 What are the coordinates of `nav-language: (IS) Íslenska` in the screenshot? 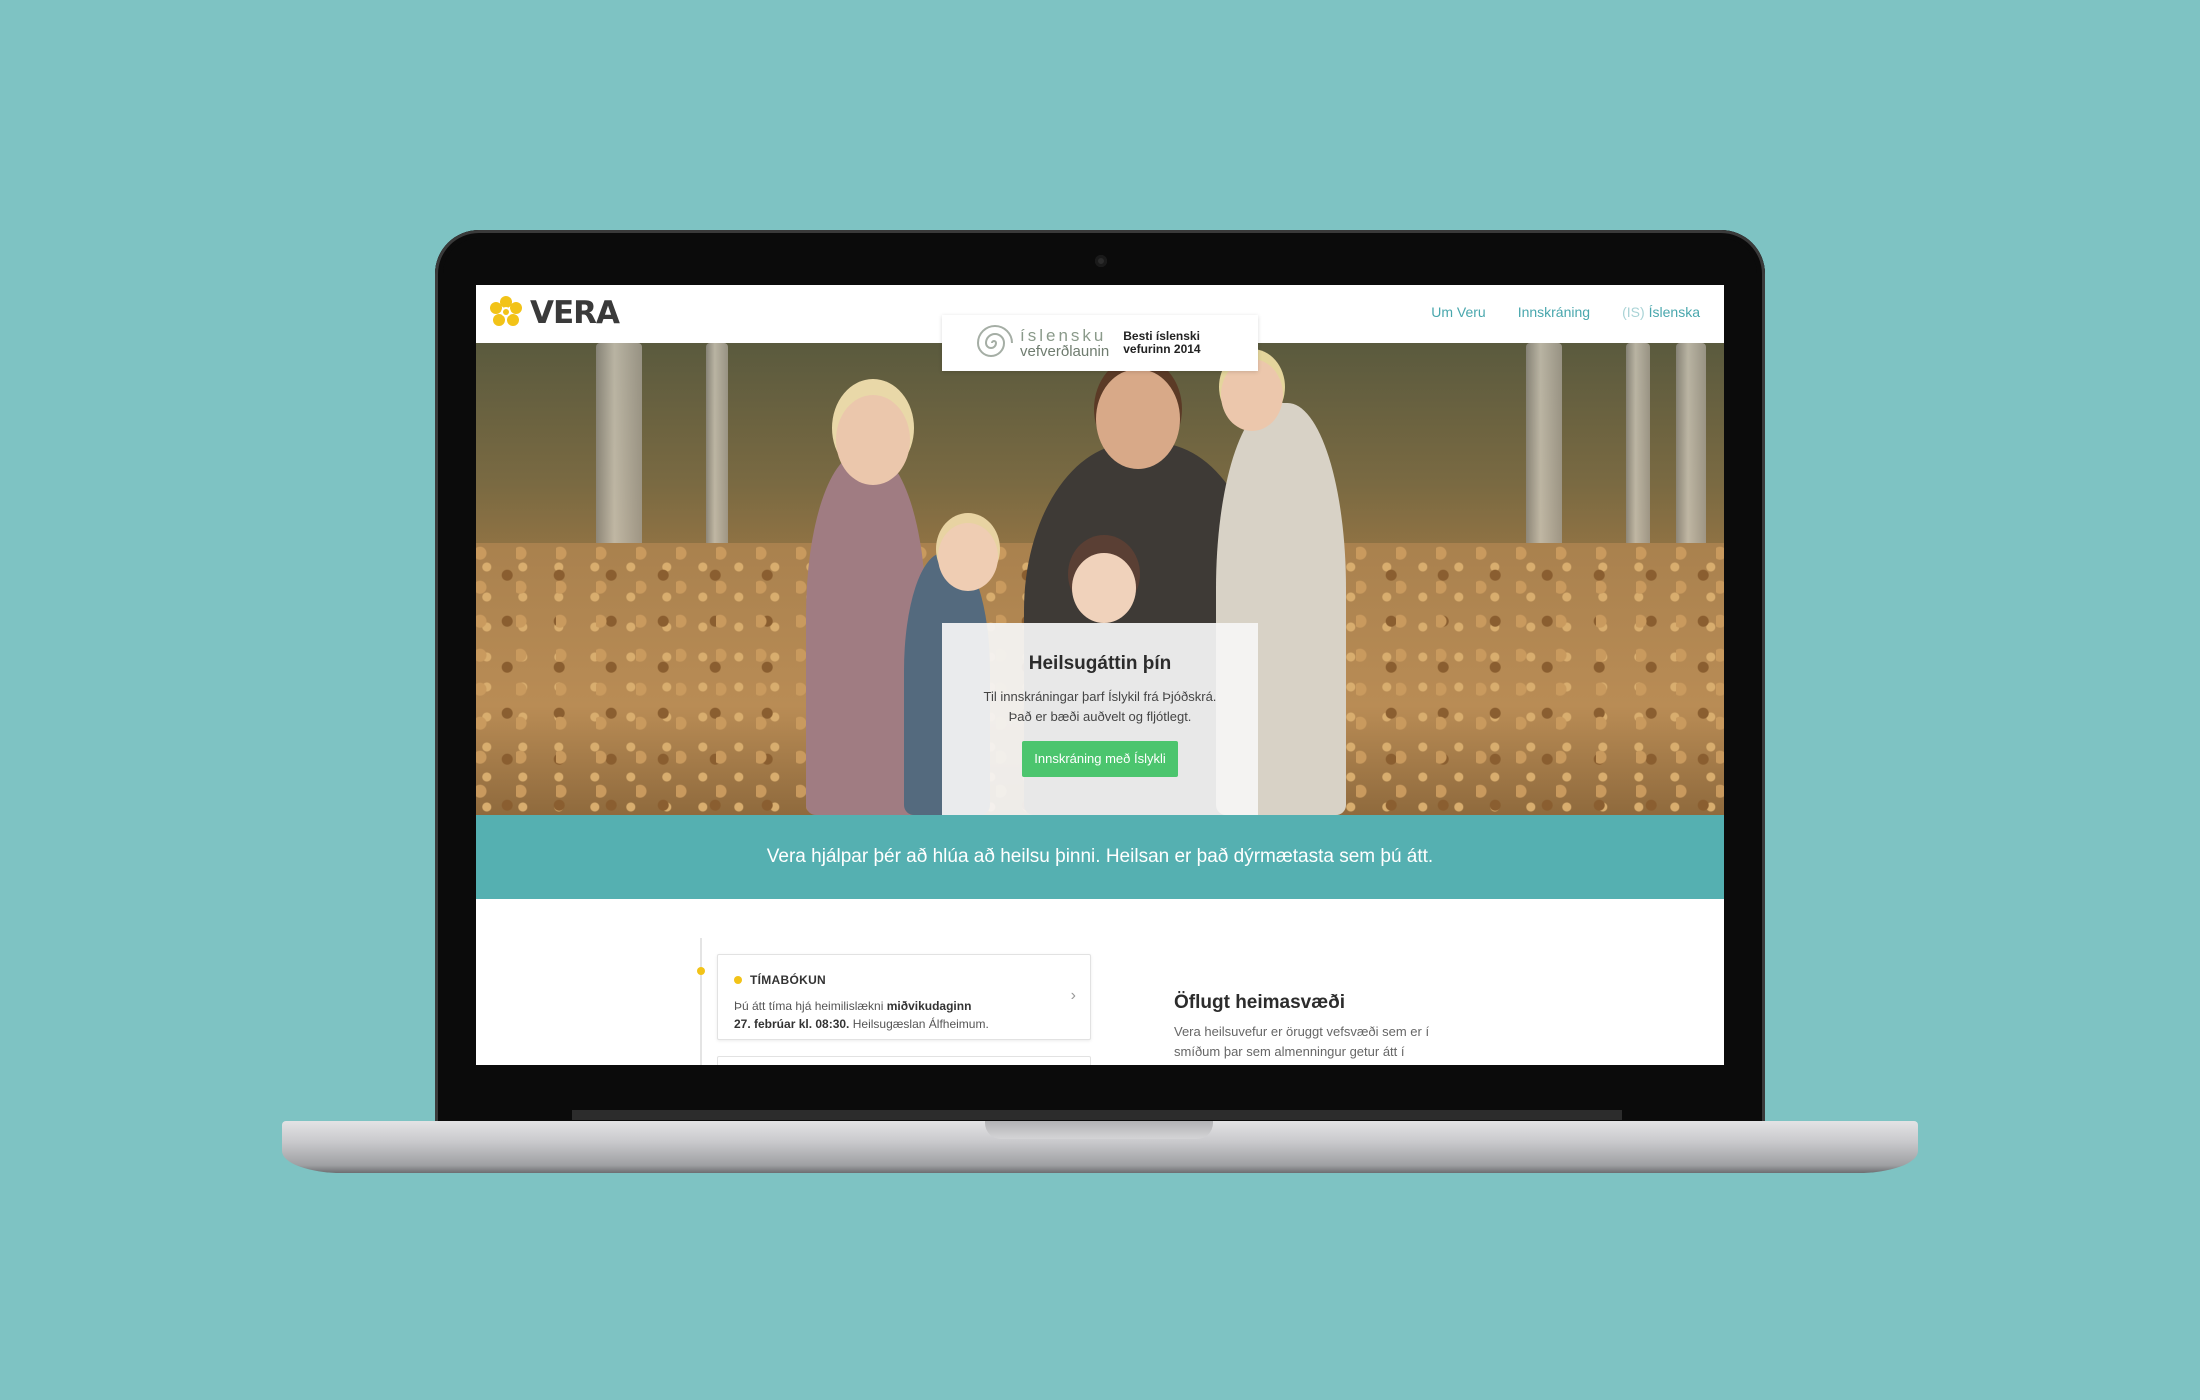 It's located at (1661, 312).